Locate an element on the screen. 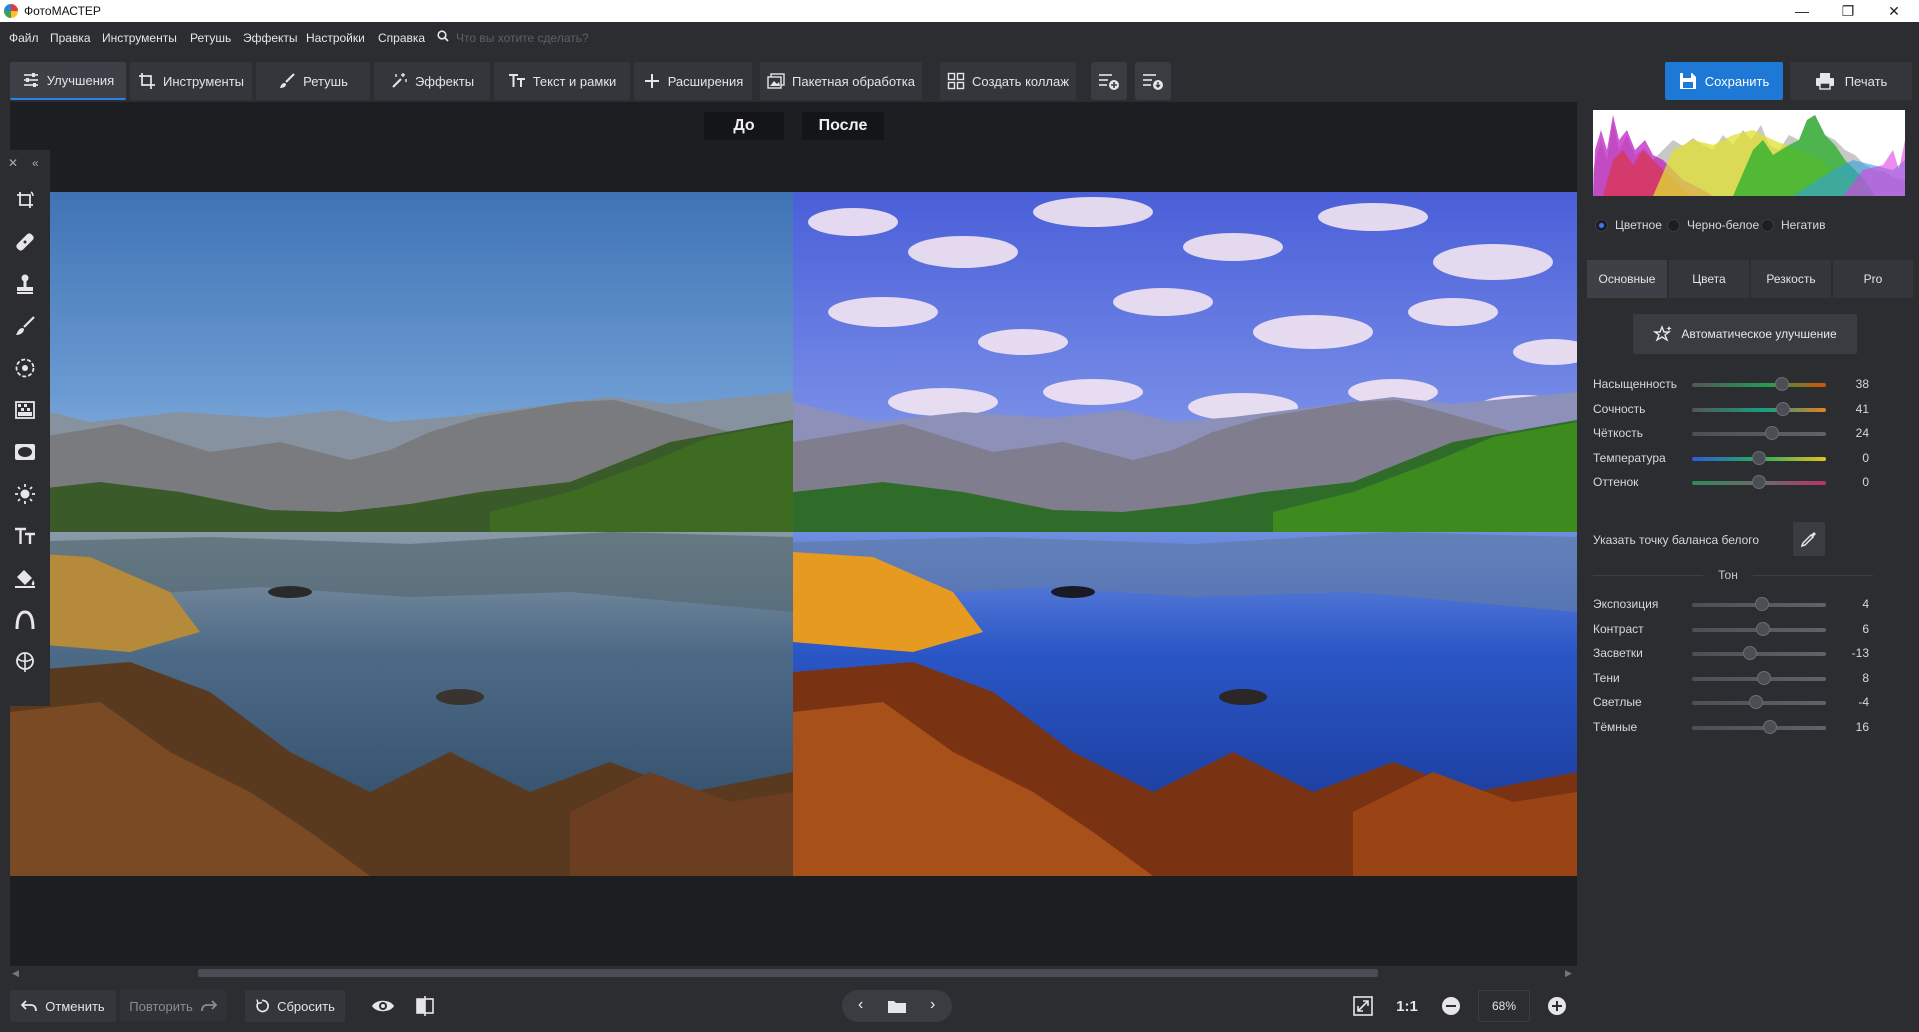  slider-row: Засветки -13 is located at coordinates (1751, 653).